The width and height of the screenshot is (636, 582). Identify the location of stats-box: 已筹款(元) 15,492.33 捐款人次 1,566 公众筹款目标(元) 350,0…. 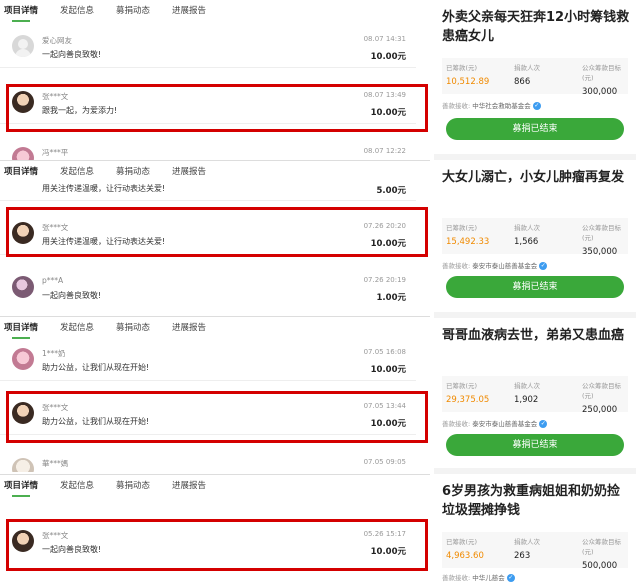
(535, 237).